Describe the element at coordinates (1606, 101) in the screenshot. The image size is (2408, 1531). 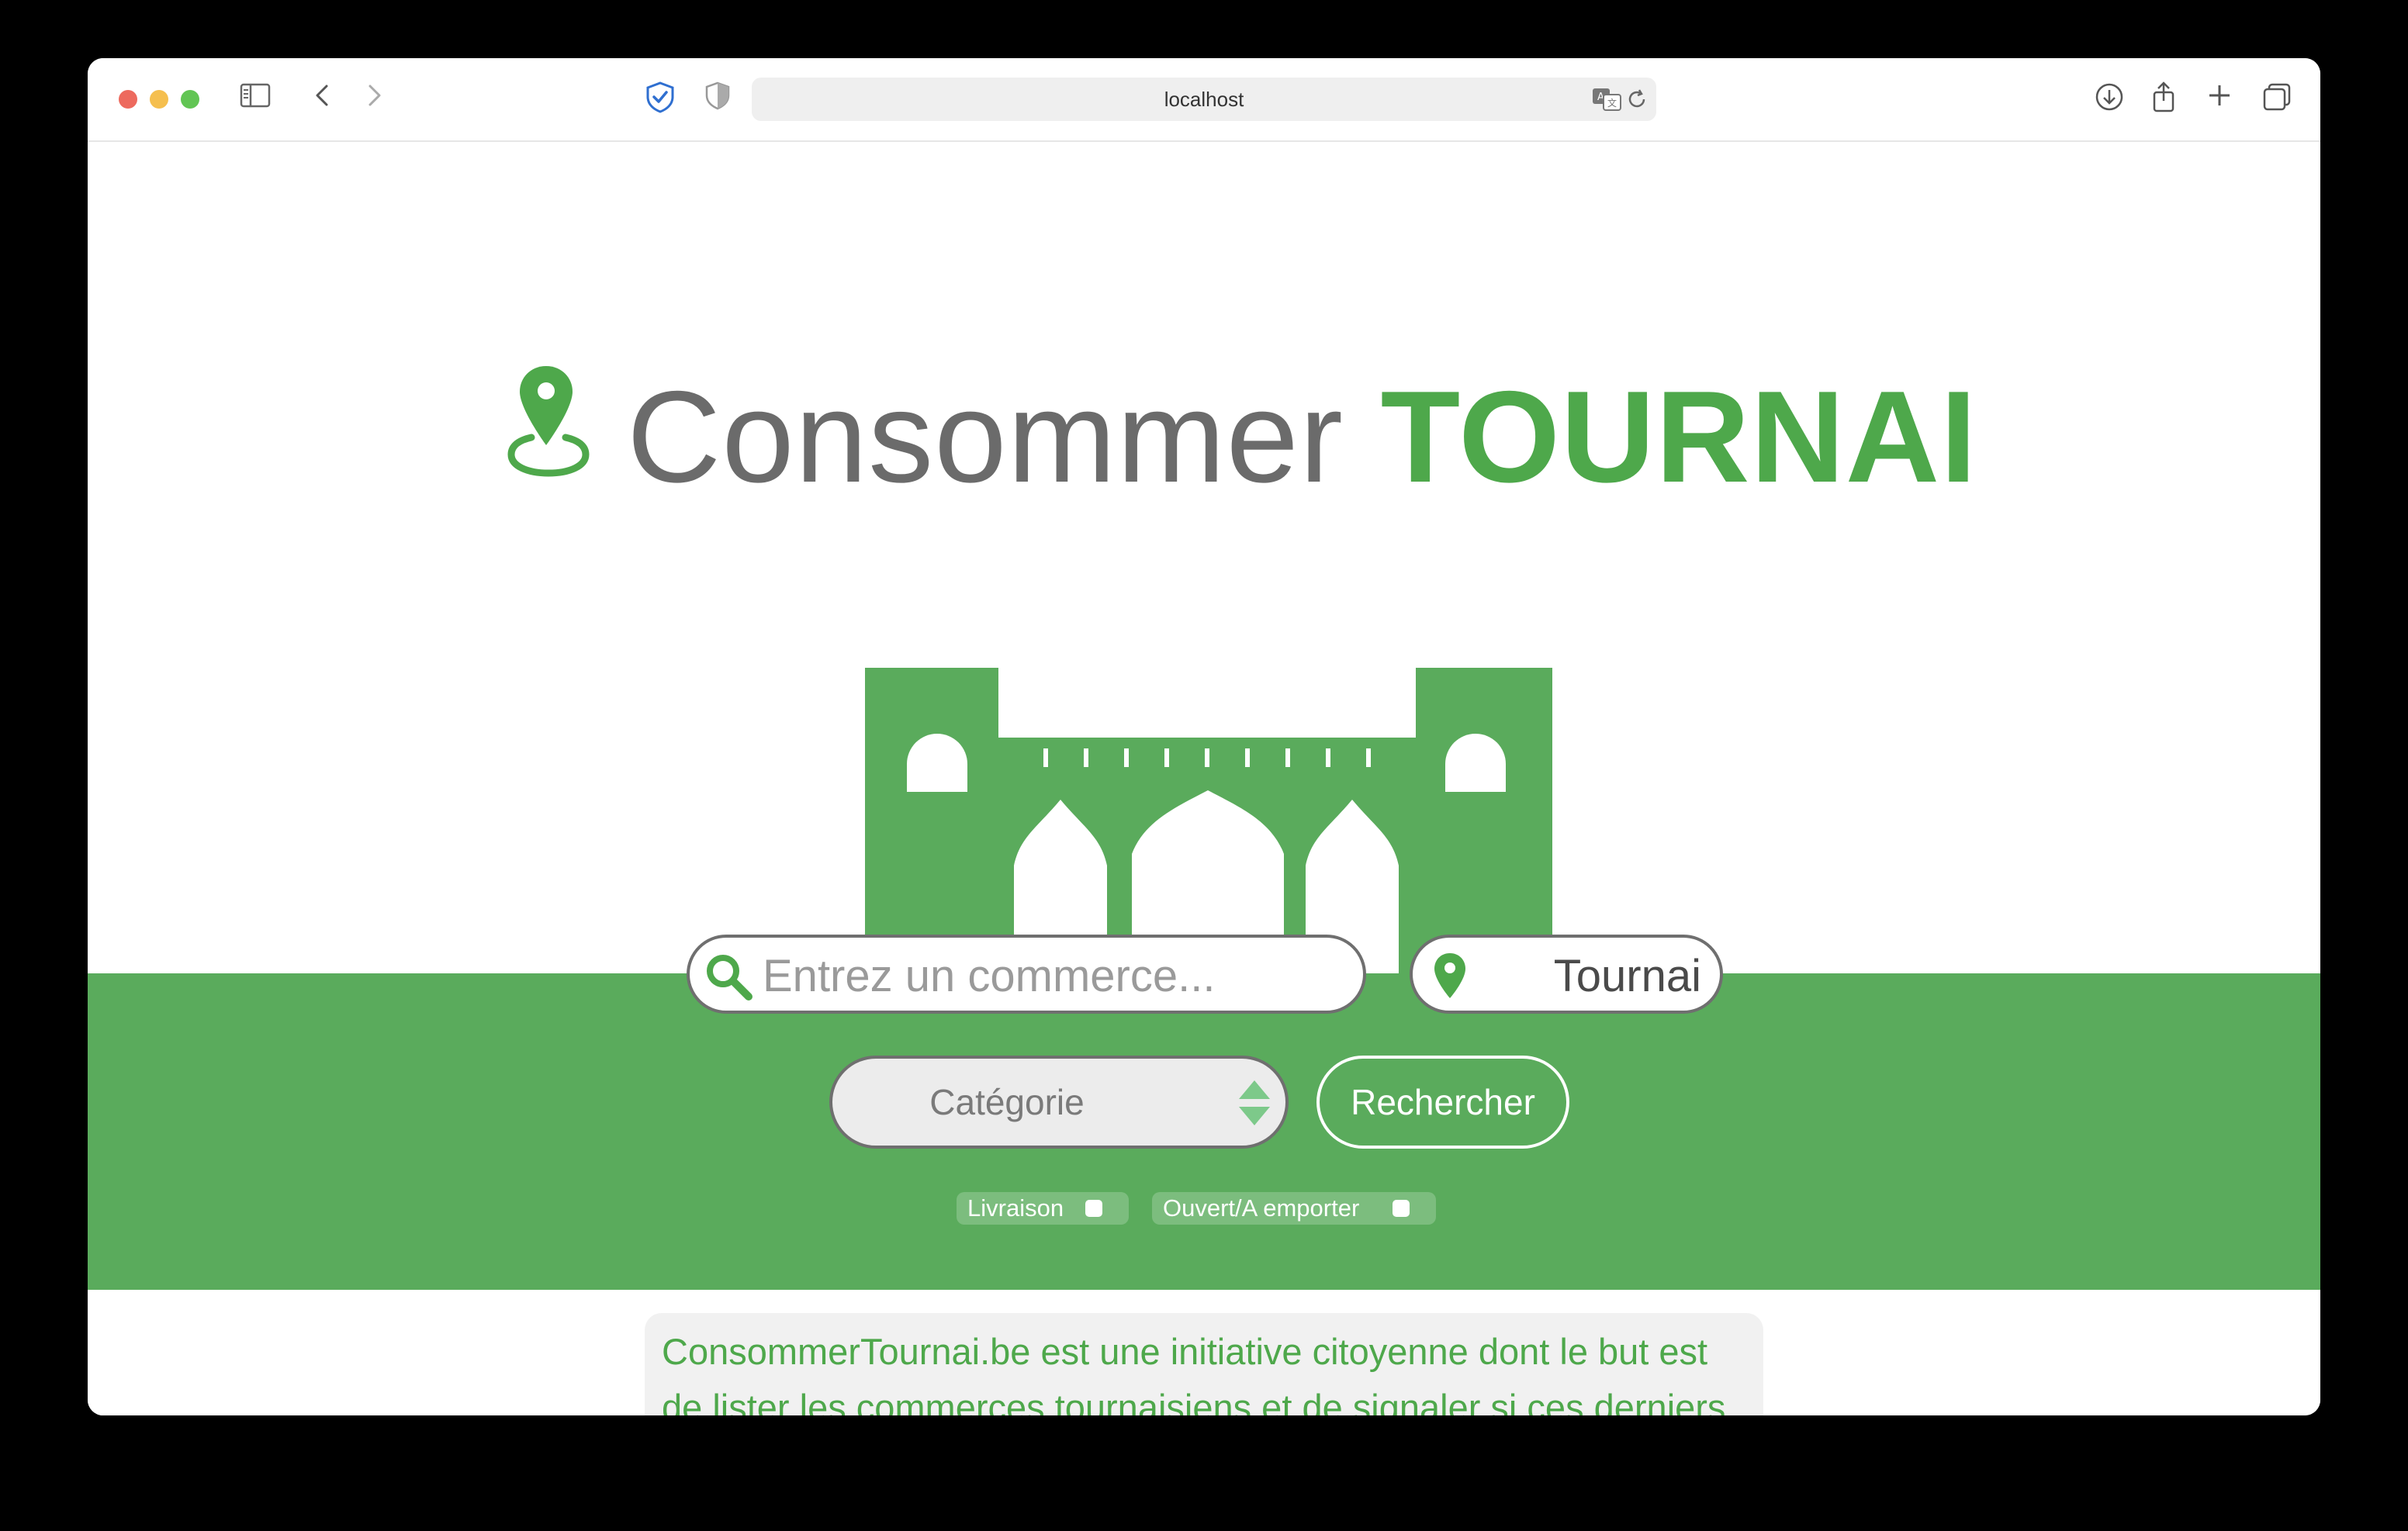
I see `translate-icon: A文` at that location.